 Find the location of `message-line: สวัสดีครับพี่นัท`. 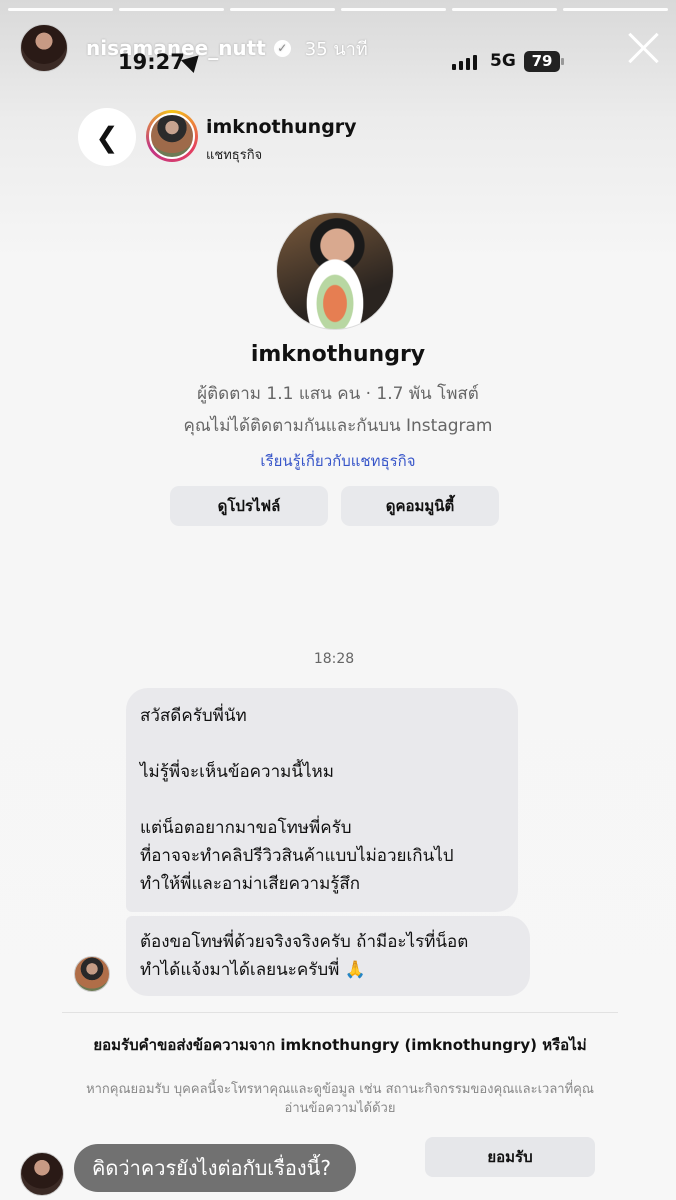

message-line: สวัสดีครับพี่นัท is located at coordinates (193, 716).